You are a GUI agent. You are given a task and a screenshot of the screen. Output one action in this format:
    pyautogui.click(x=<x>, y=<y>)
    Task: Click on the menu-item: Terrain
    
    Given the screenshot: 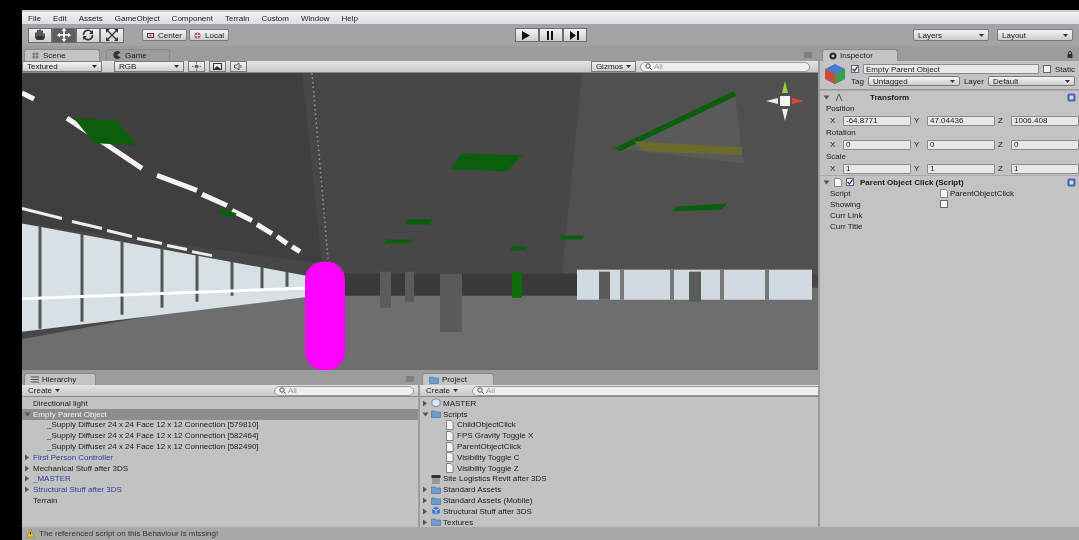 What is the action you would take?
    pyautogui.click(x=237, y=18)
    